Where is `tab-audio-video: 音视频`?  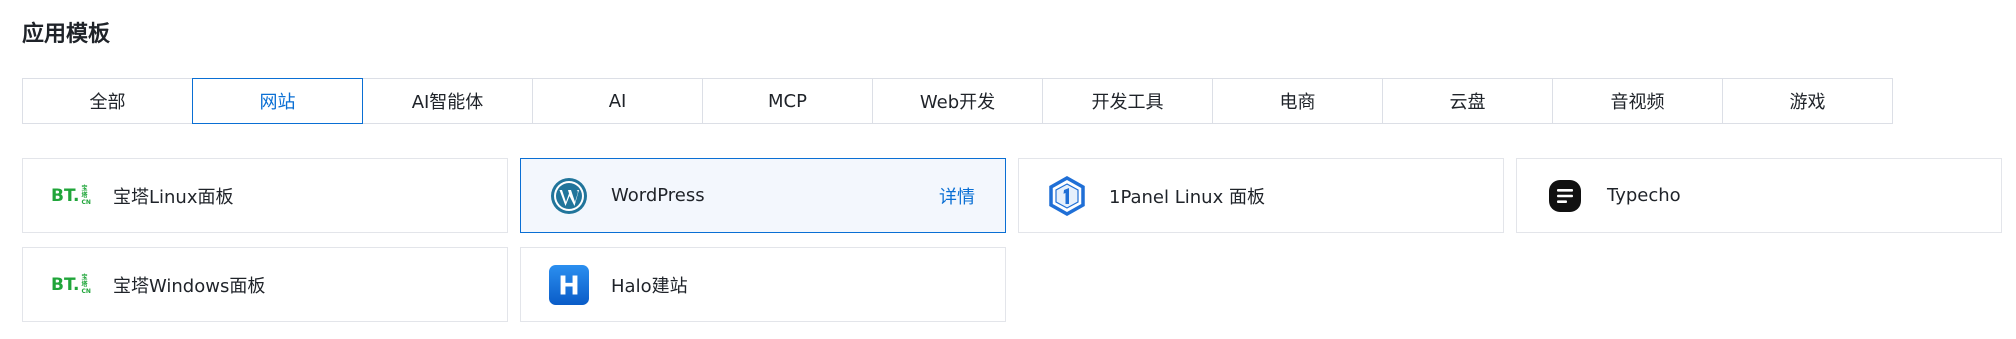 tab-audio-video: 音视频 is located at coordinates (1637, 101).